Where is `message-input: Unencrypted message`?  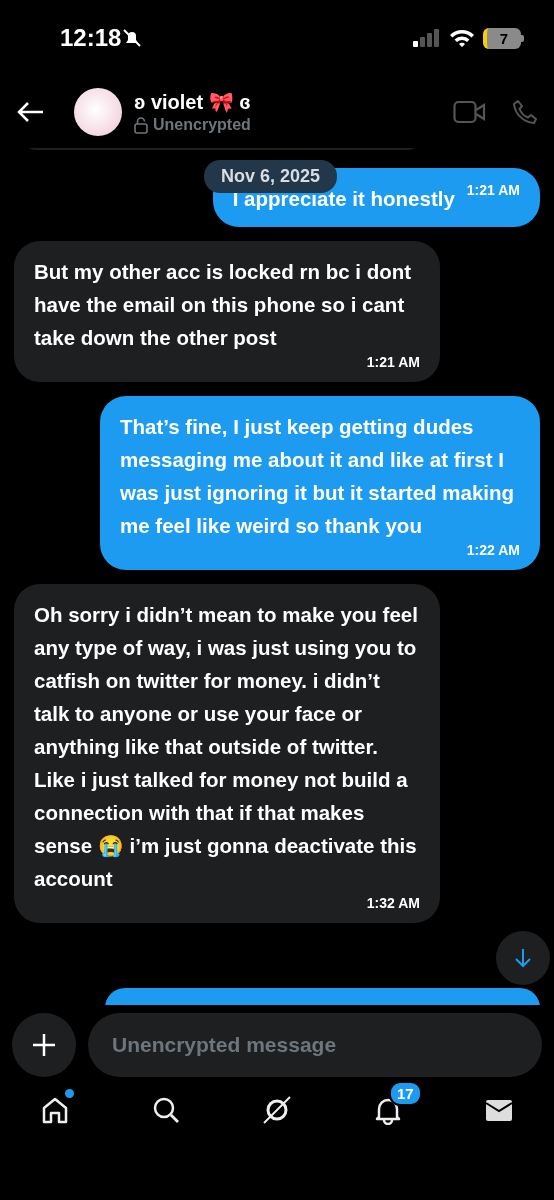 message-input: Unencrypted message is located at coordinates (315, 1045).